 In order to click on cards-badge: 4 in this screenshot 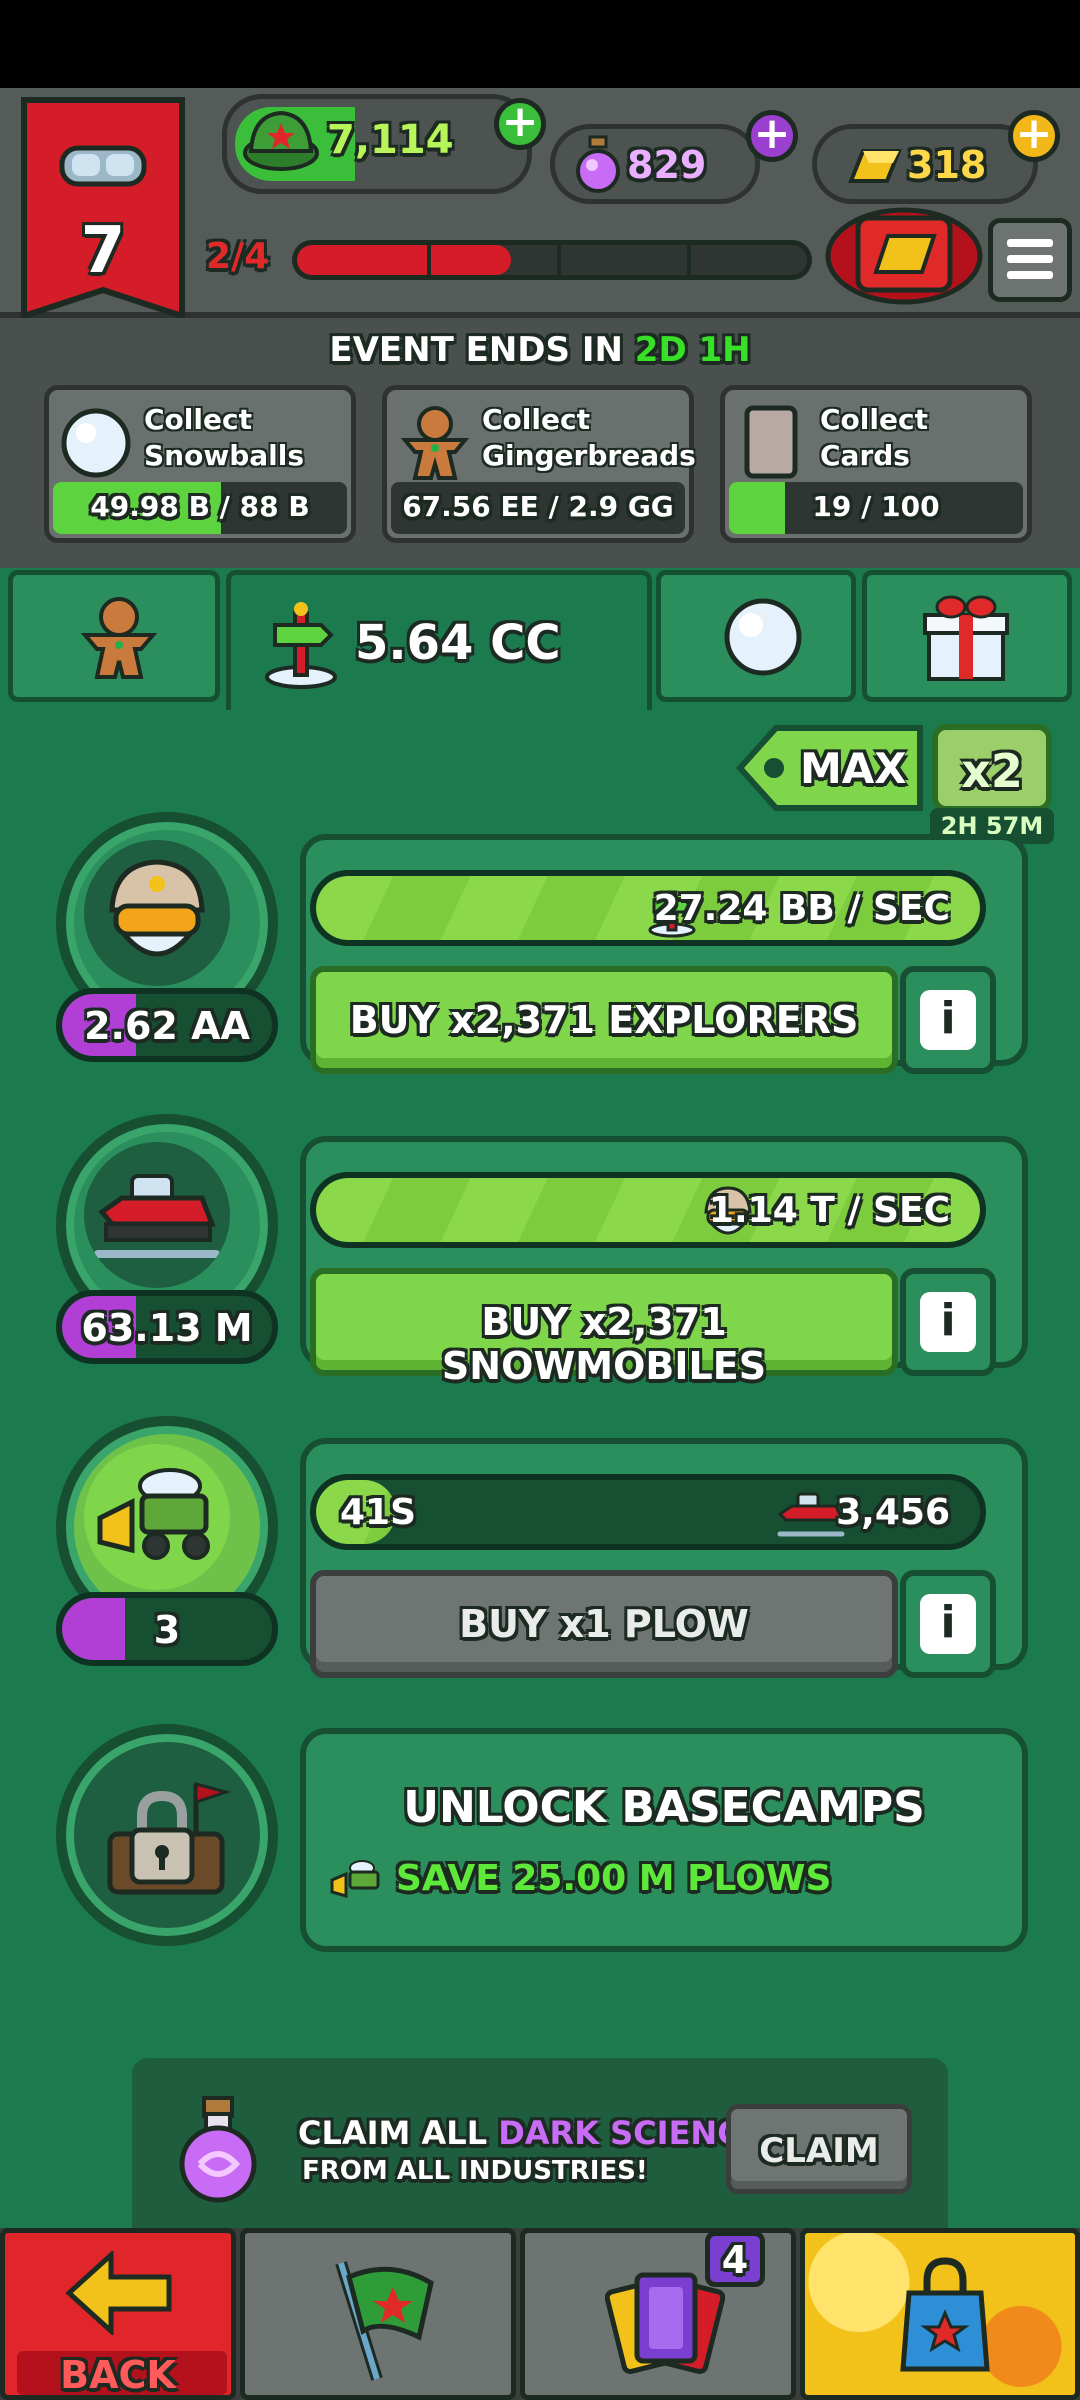, I will do `click(735, 2259)`.